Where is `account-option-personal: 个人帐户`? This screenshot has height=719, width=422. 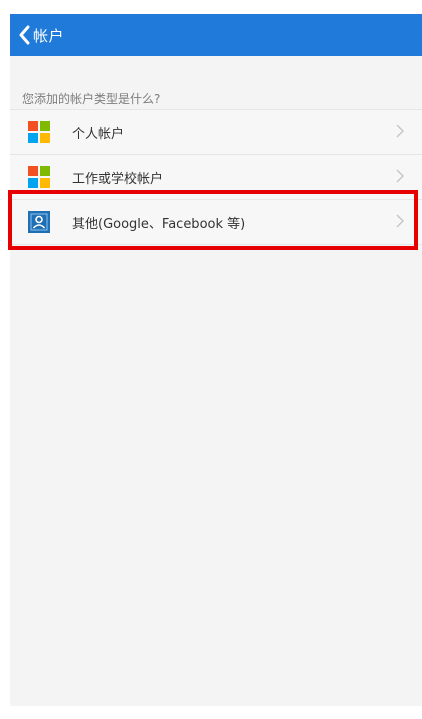
account-option-personal: 个人帐户 is located at coordinates (216, 132).